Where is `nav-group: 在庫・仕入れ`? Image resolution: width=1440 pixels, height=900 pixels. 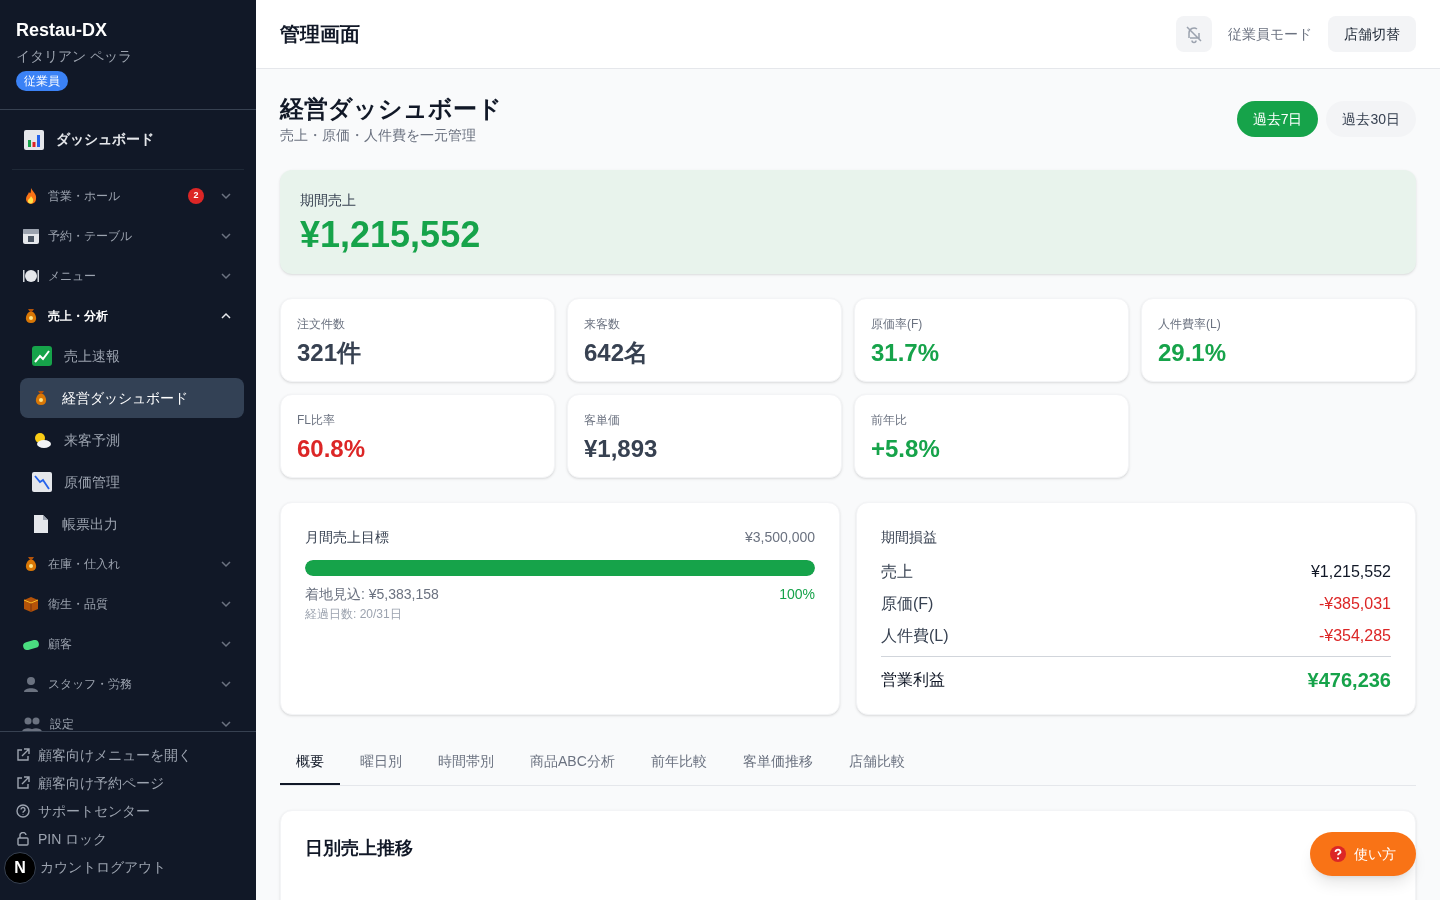 nav-group: 在庫・仕入れ is located at coordinates (128, 564).